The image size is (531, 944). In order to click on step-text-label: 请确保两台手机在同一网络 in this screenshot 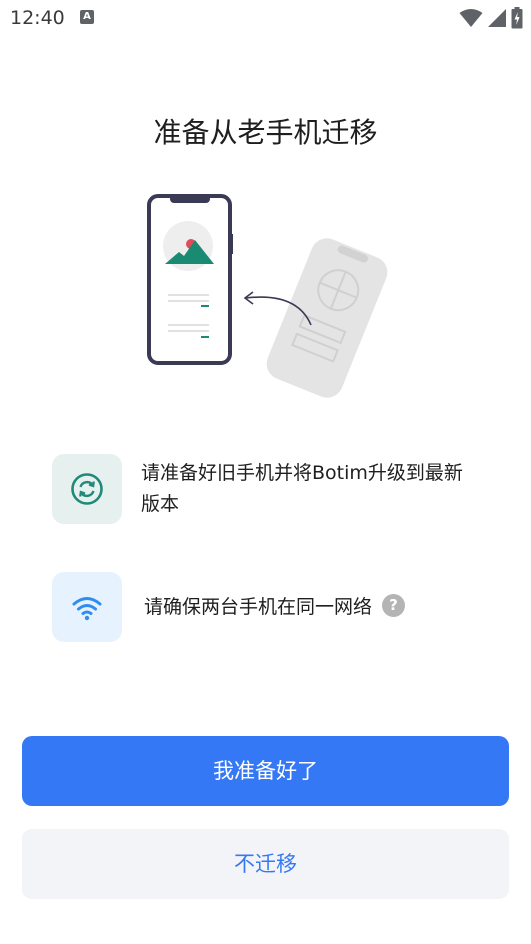, I will do `click(258, 606)`.